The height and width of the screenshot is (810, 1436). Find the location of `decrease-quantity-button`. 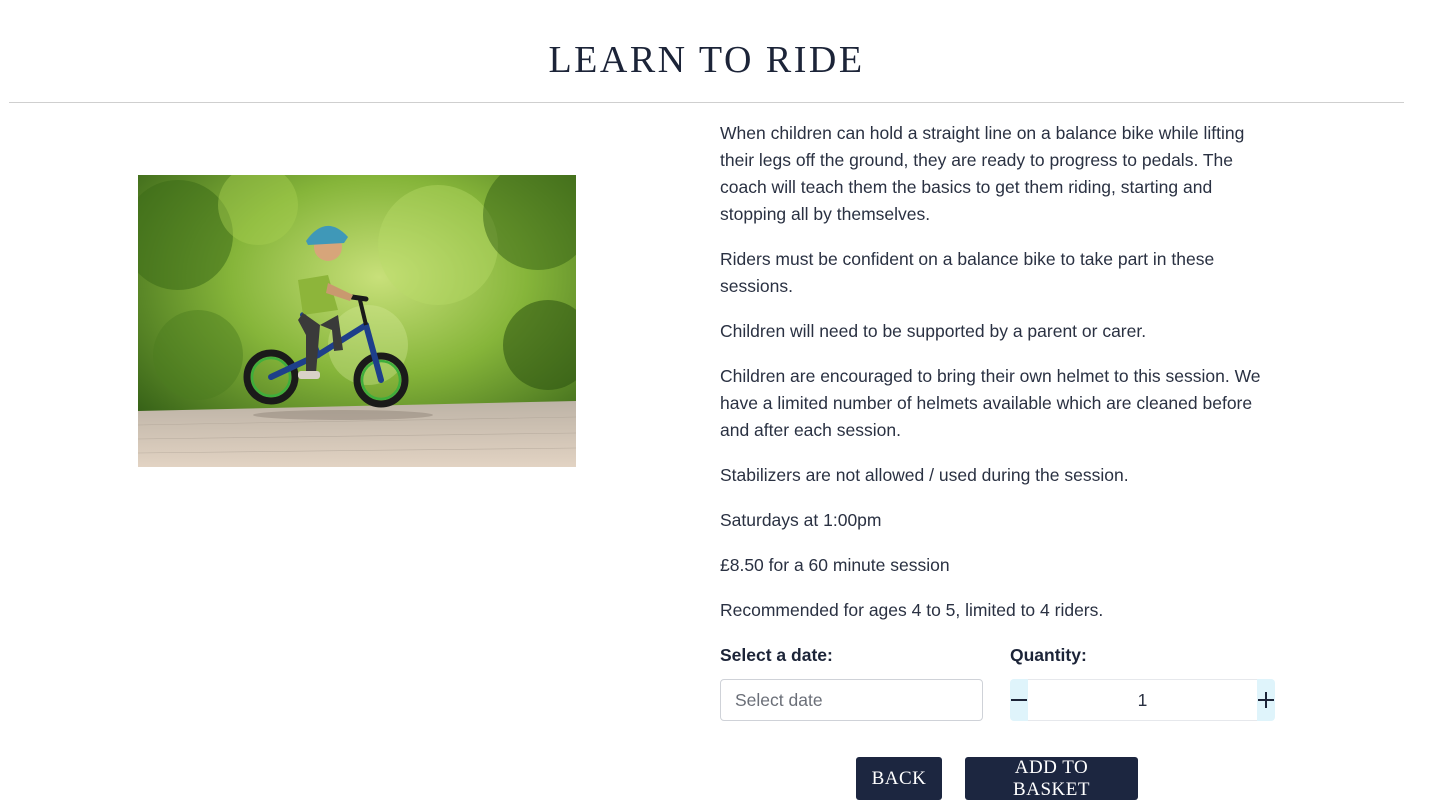

decrease-quantity-button is located at coordinates (1019, 700).